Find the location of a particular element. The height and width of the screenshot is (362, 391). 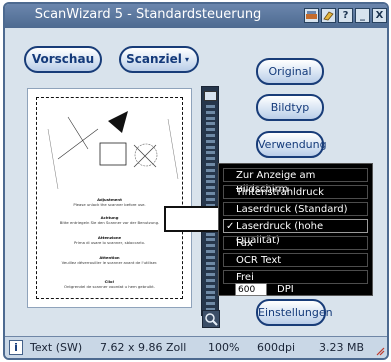

menu-item-screen: Zur Anzeige am Bildschirm is located at coordinates (295, 181).